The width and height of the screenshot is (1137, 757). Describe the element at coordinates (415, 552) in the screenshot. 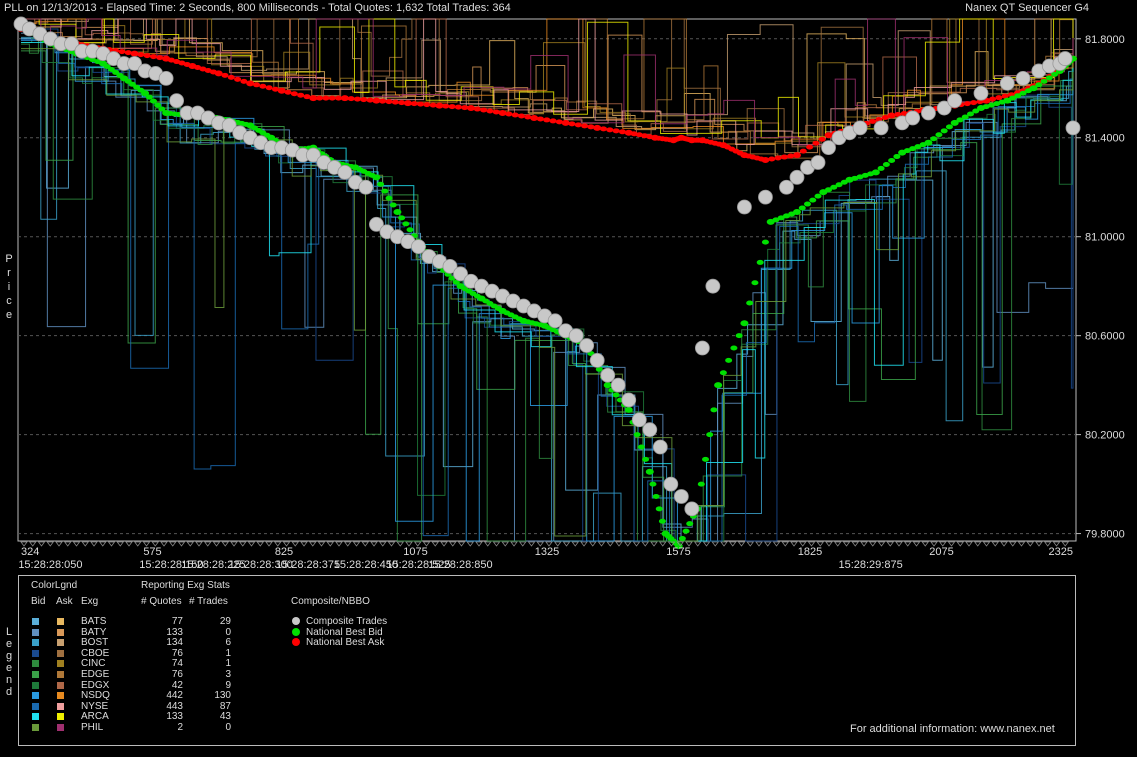

I see `x-seq-label: 1075` at that location.